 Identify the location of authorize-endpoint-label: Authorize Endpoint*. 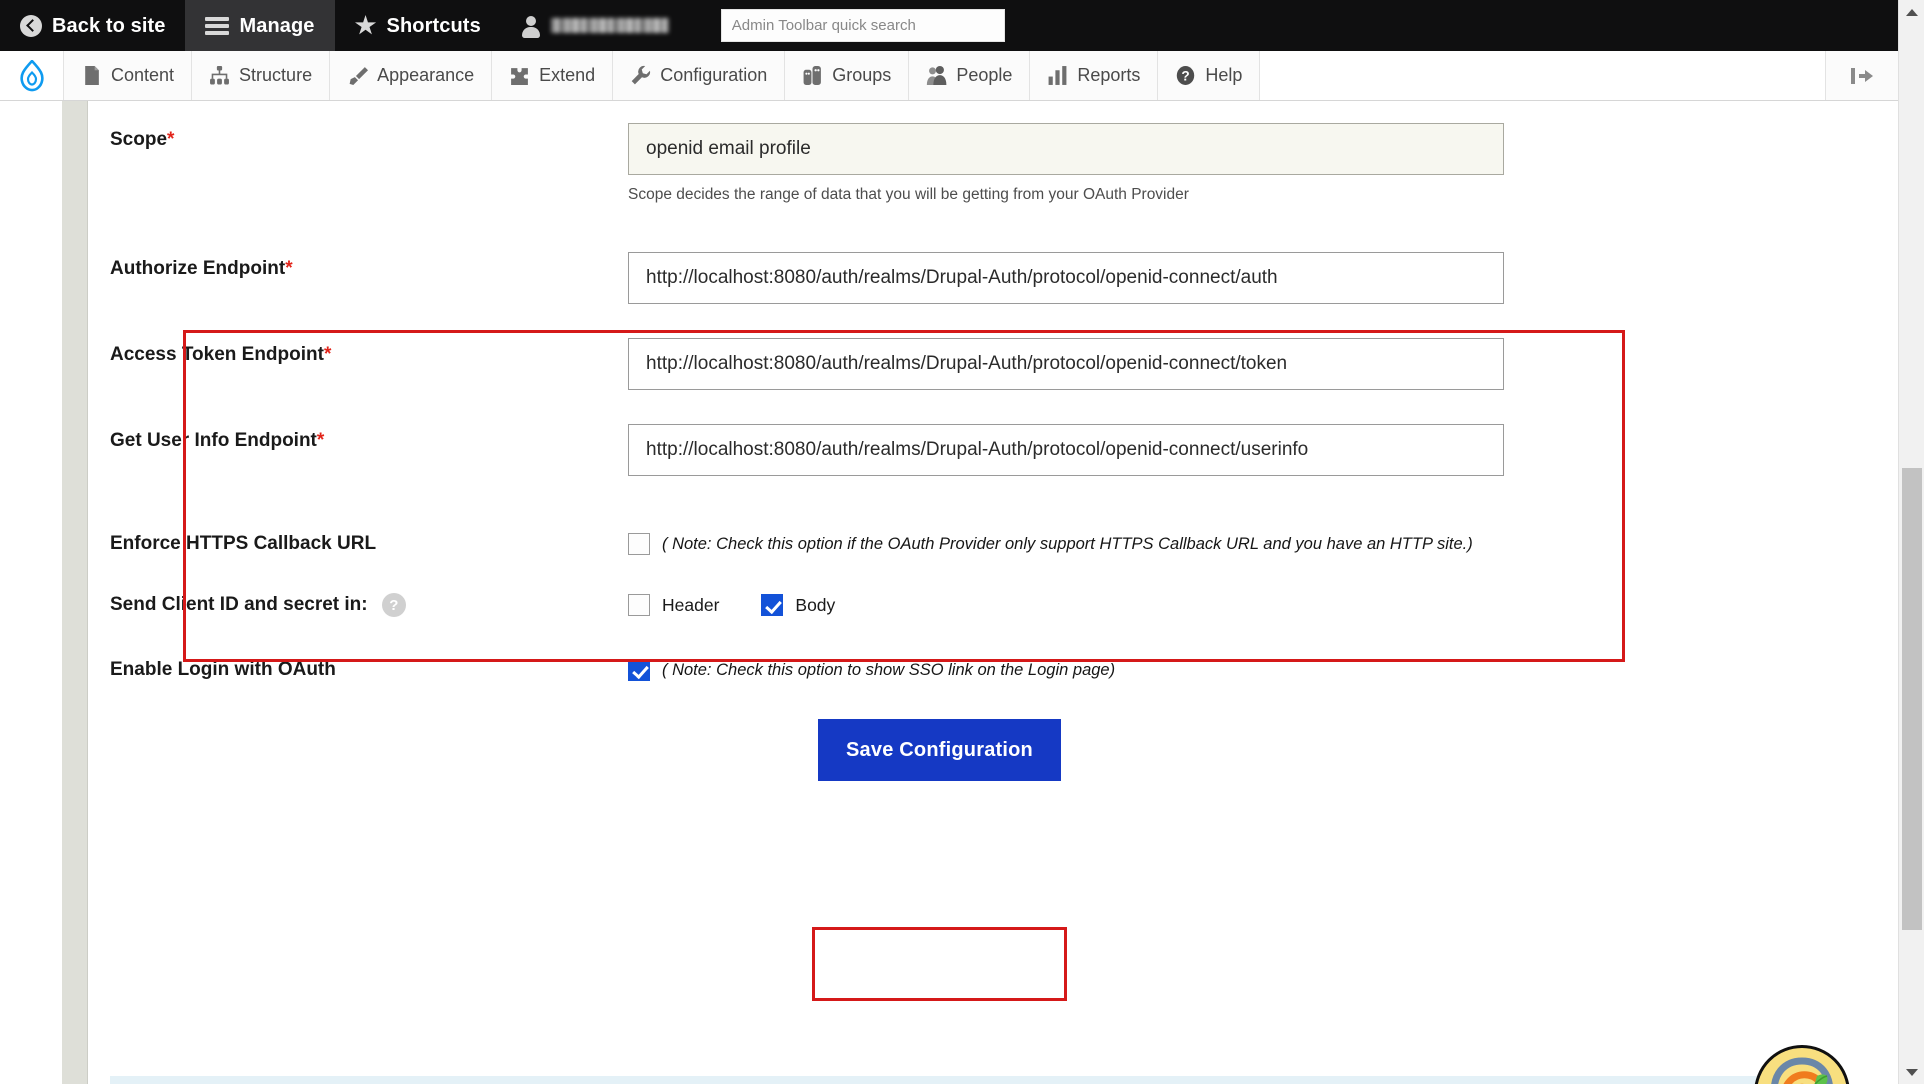
(369, 266).